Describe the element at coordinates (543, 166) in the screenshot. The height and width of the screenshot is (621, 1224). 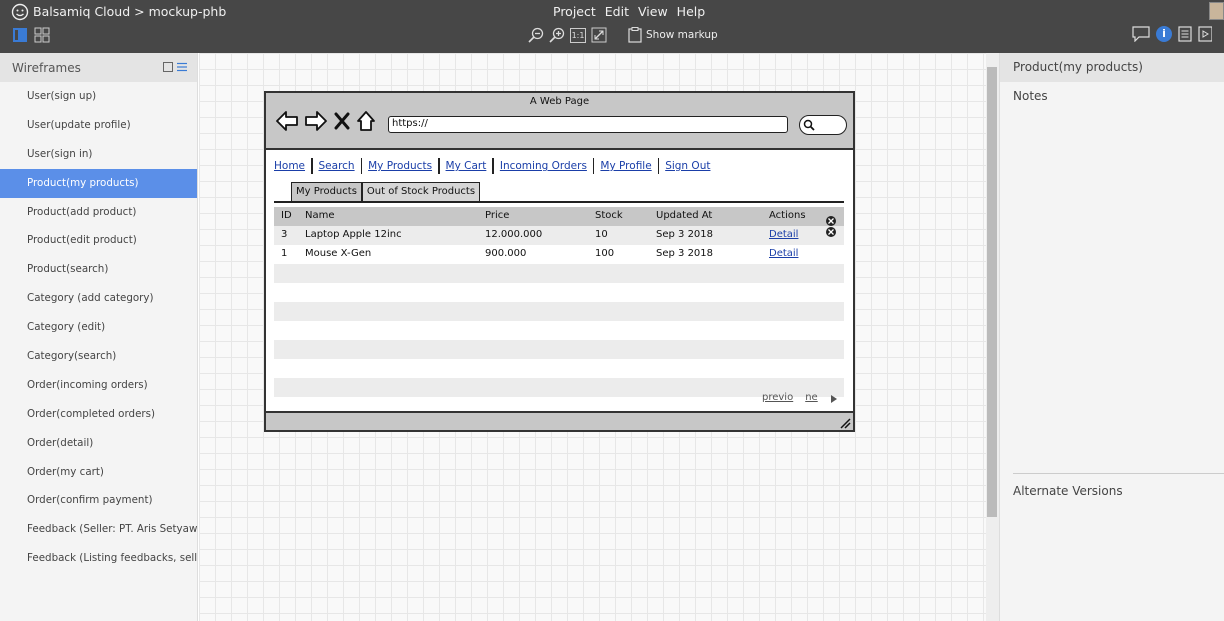
I see `nav-incoming-orders-link: Incoming Orders` at that location.